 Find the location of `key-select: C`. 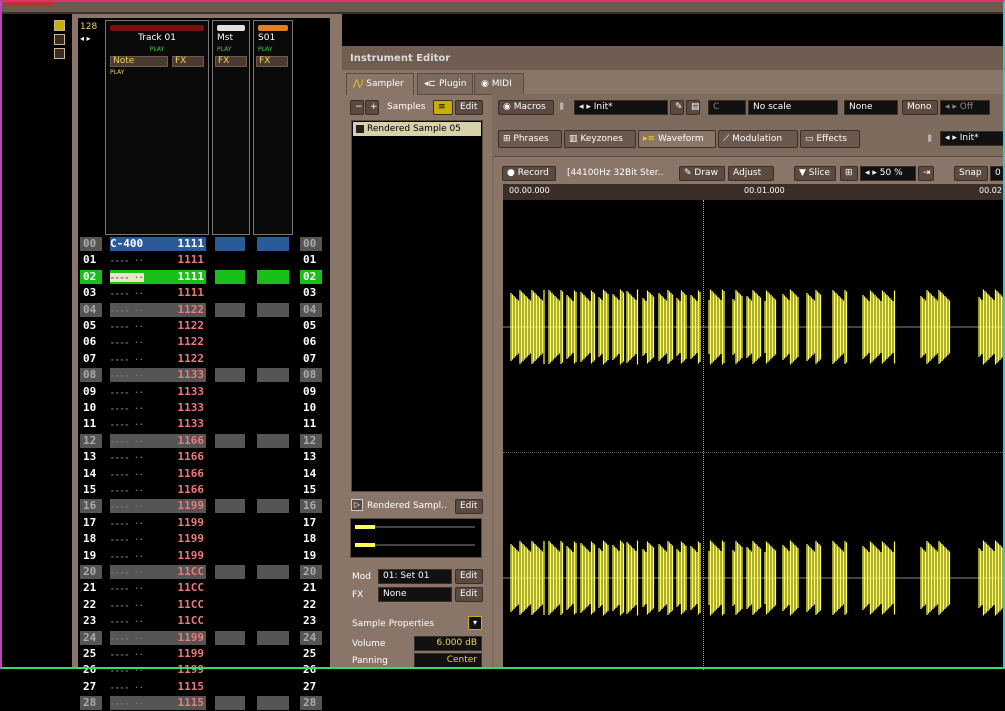

key-select: C is located at coordinates (727, 107).